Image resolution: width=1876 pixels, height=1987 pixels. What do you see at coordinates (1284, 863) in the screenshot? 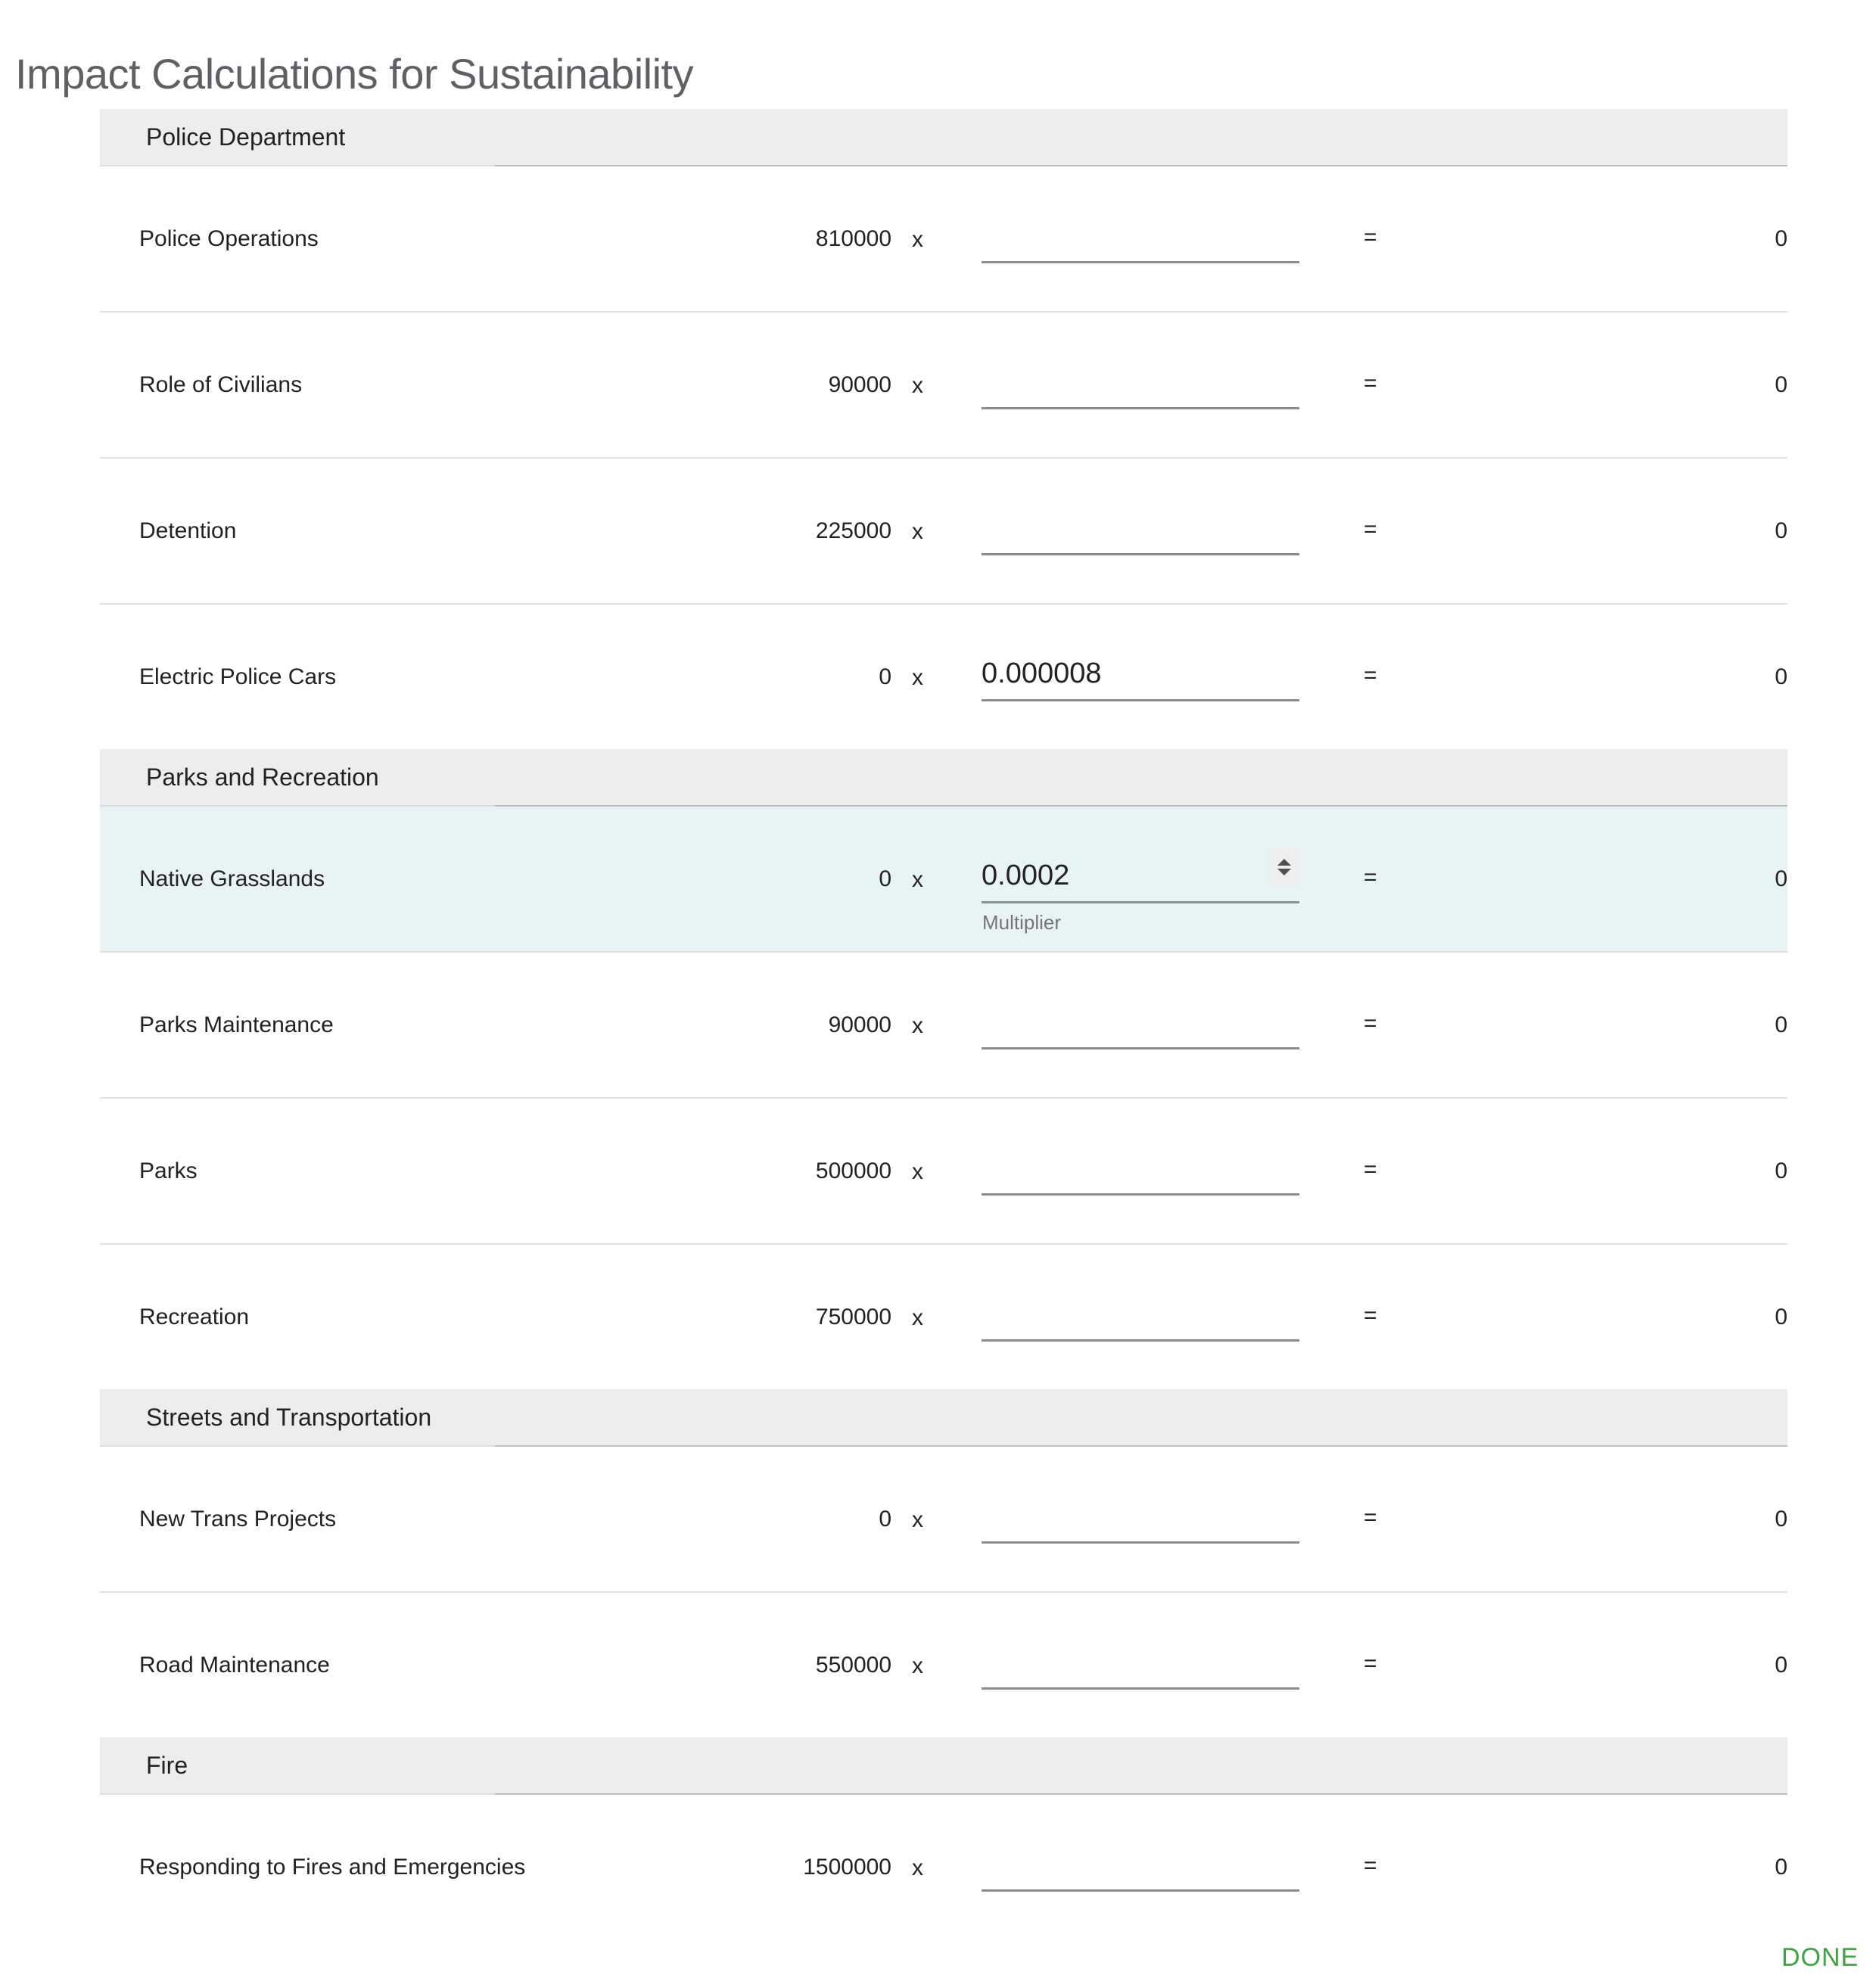
I see `increment-arrow-icon` at bounding box center [1284, 863].